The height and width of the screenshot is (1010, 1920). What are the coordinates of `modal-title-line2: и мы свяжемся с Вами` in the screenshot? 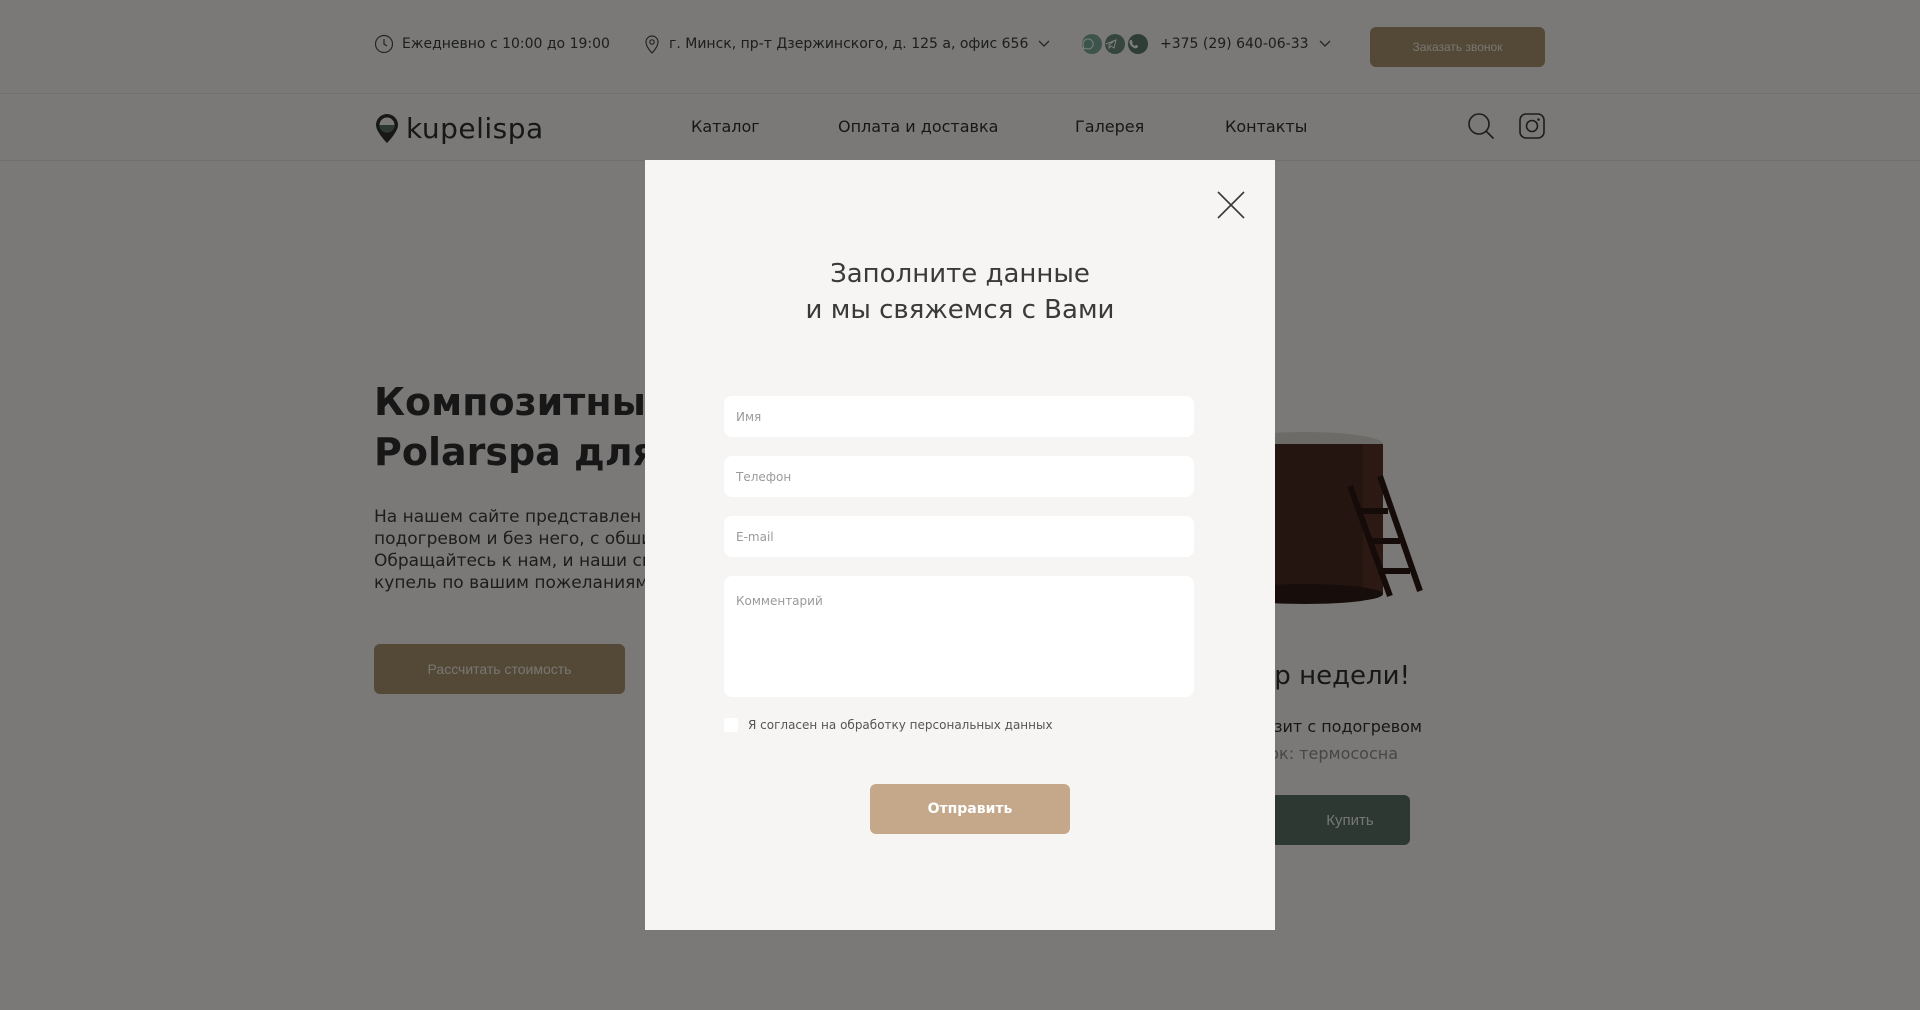 It's located at (960, 310).